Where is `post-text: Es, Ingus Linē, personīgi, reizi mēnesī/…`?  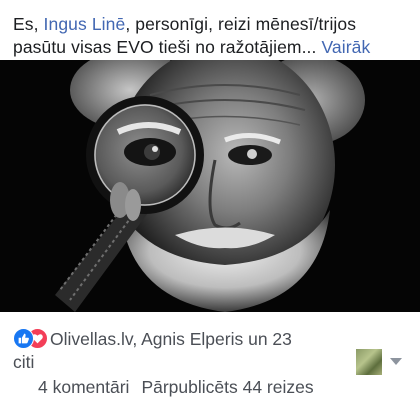 post-text: Es, Ingus Linē, personīgi, reizi mēnesī/… is located at coordinates (213, 36).